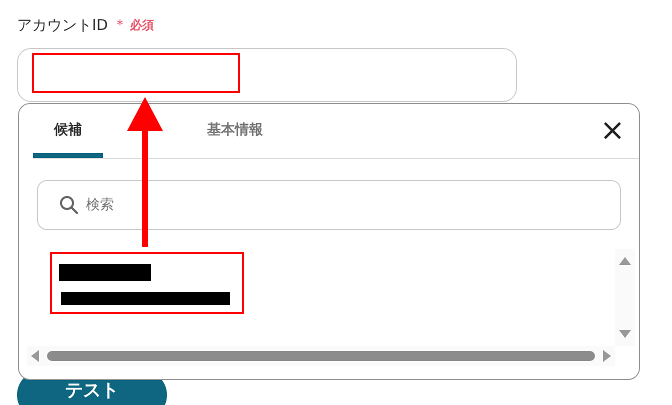  I want to click on vertical-scrollbar, so click(625, 297).